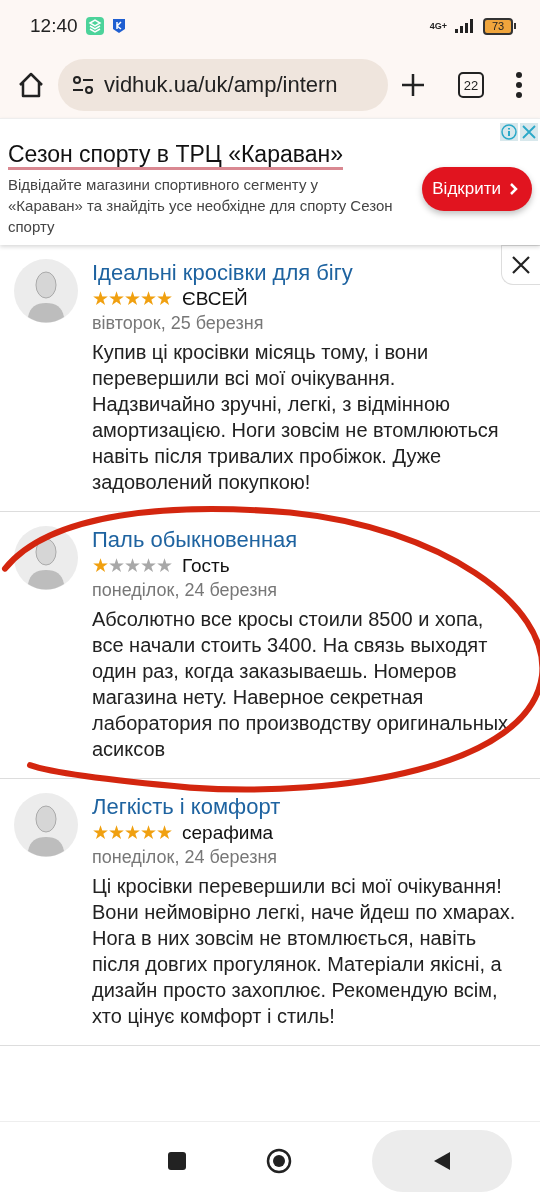  Describe the element at coordinates (195, 540) in the screenshot. I see `review-title: Паль обыкновенная` at that location.